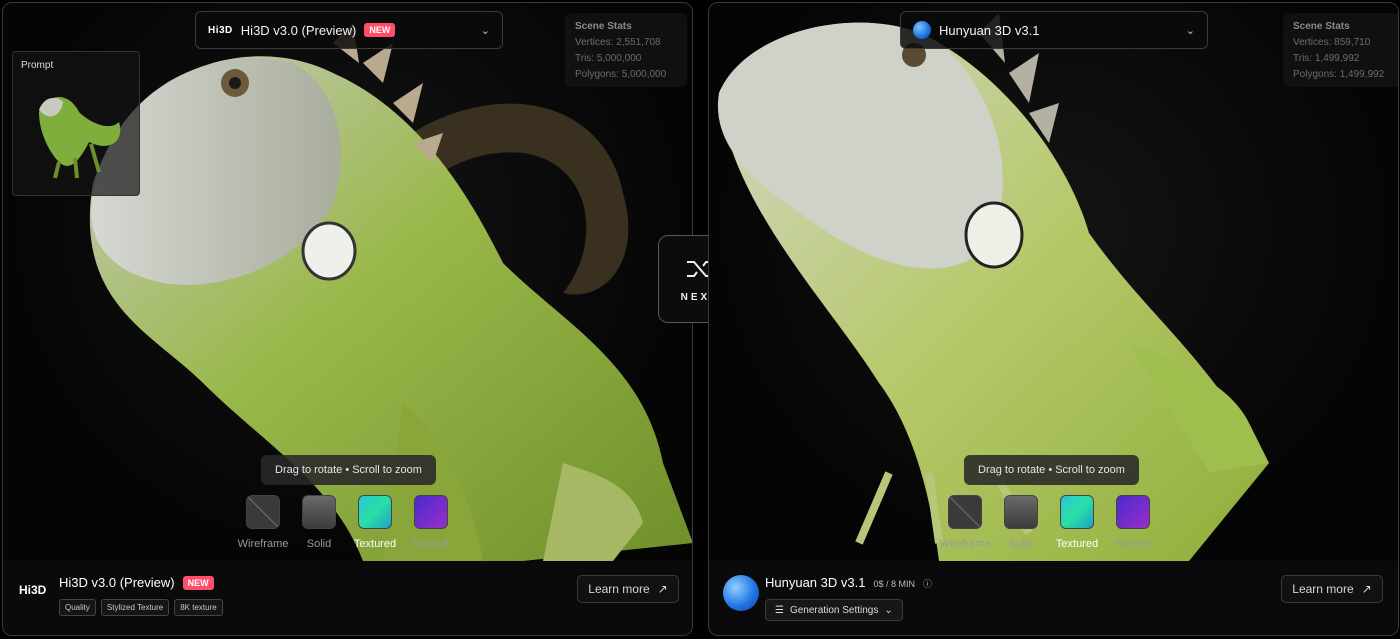  What do you see at coordinates (741, 593) in the screenshot?
I see `hunyuan-footer-logo-icon` at bounding box center [741, 593].